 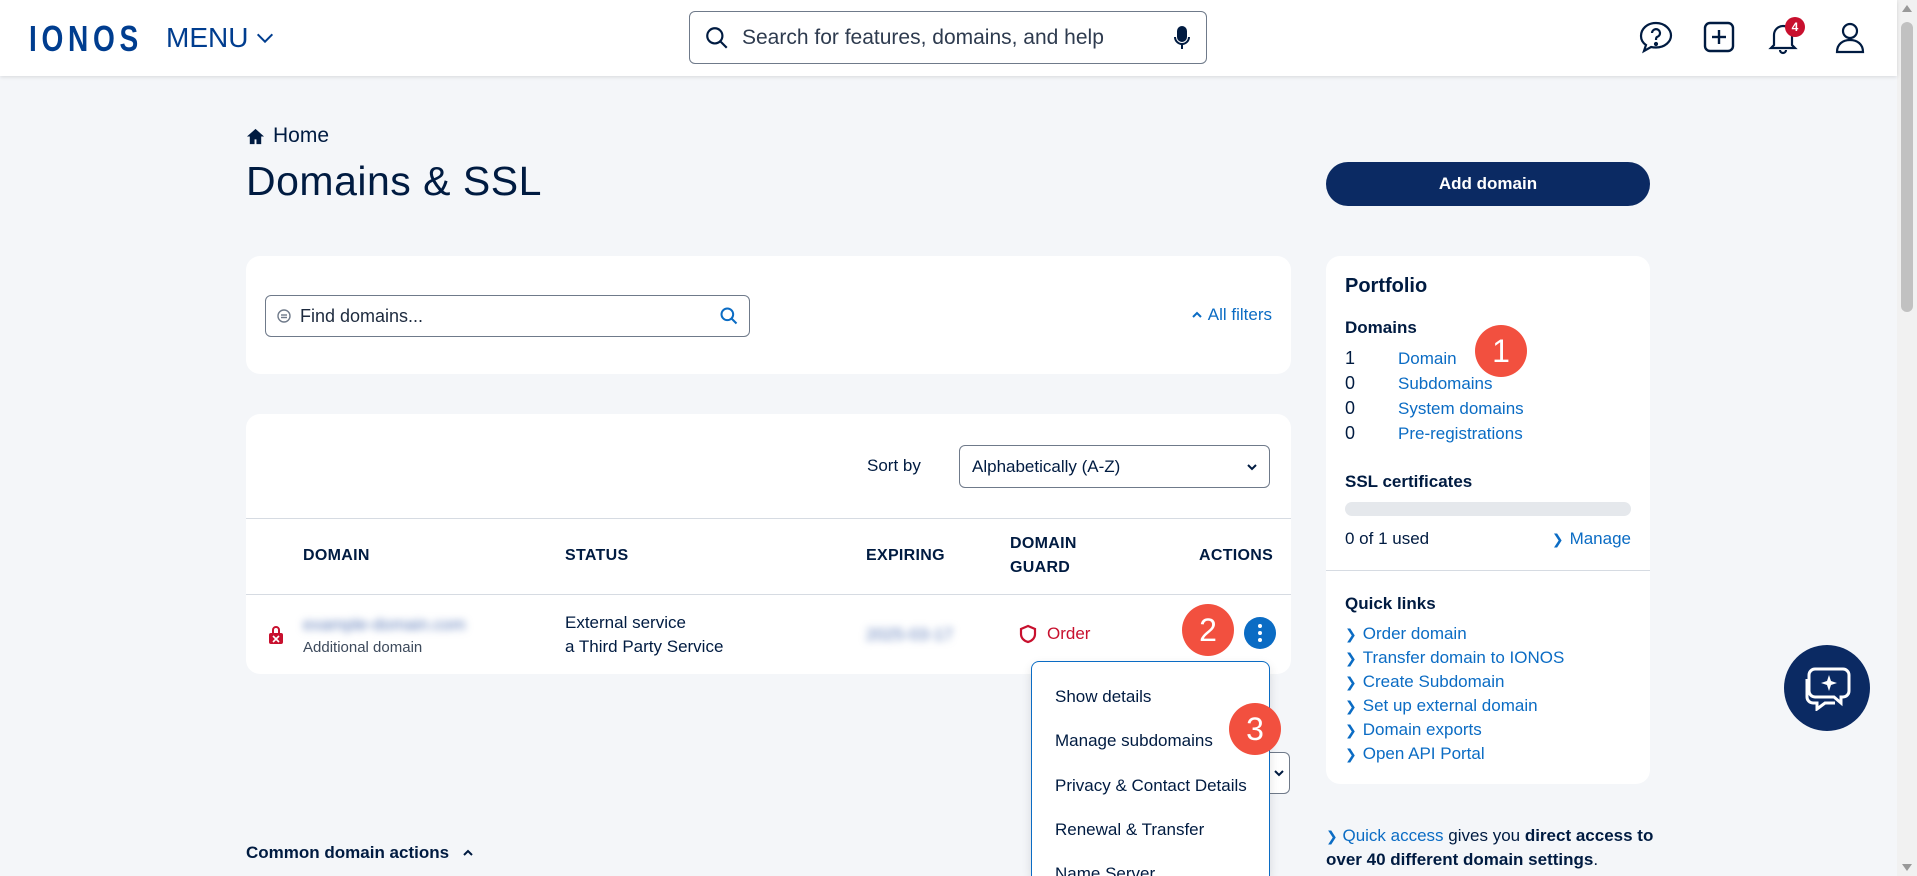 I want to click on quick-link-create-subdomain: ❯ Create Subdomain, so click(x=1425, y=682).